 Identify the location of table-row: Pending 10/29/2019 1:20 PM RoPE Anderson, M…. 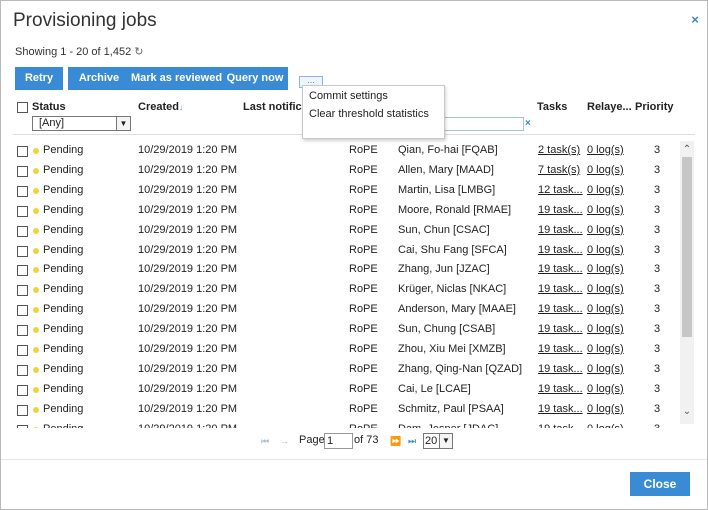
(346, 309).